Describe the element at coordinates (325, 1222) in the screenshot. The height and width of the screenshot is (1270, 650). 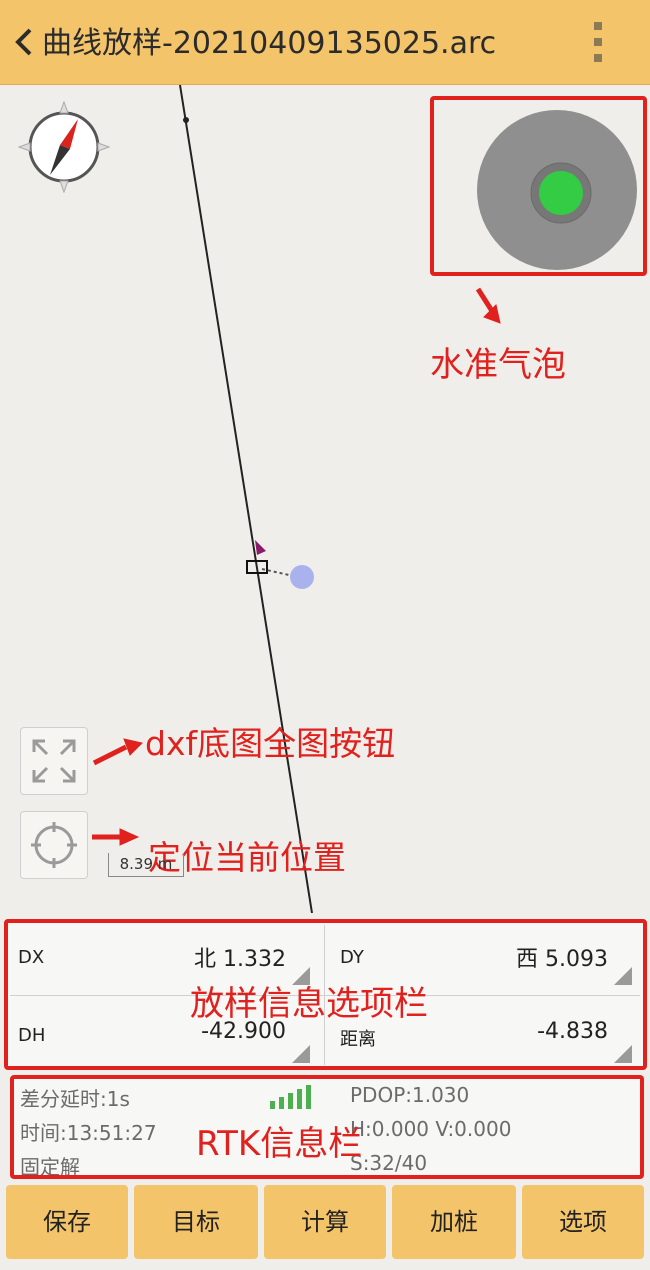
I see `calculate-button: 计算` at that location.